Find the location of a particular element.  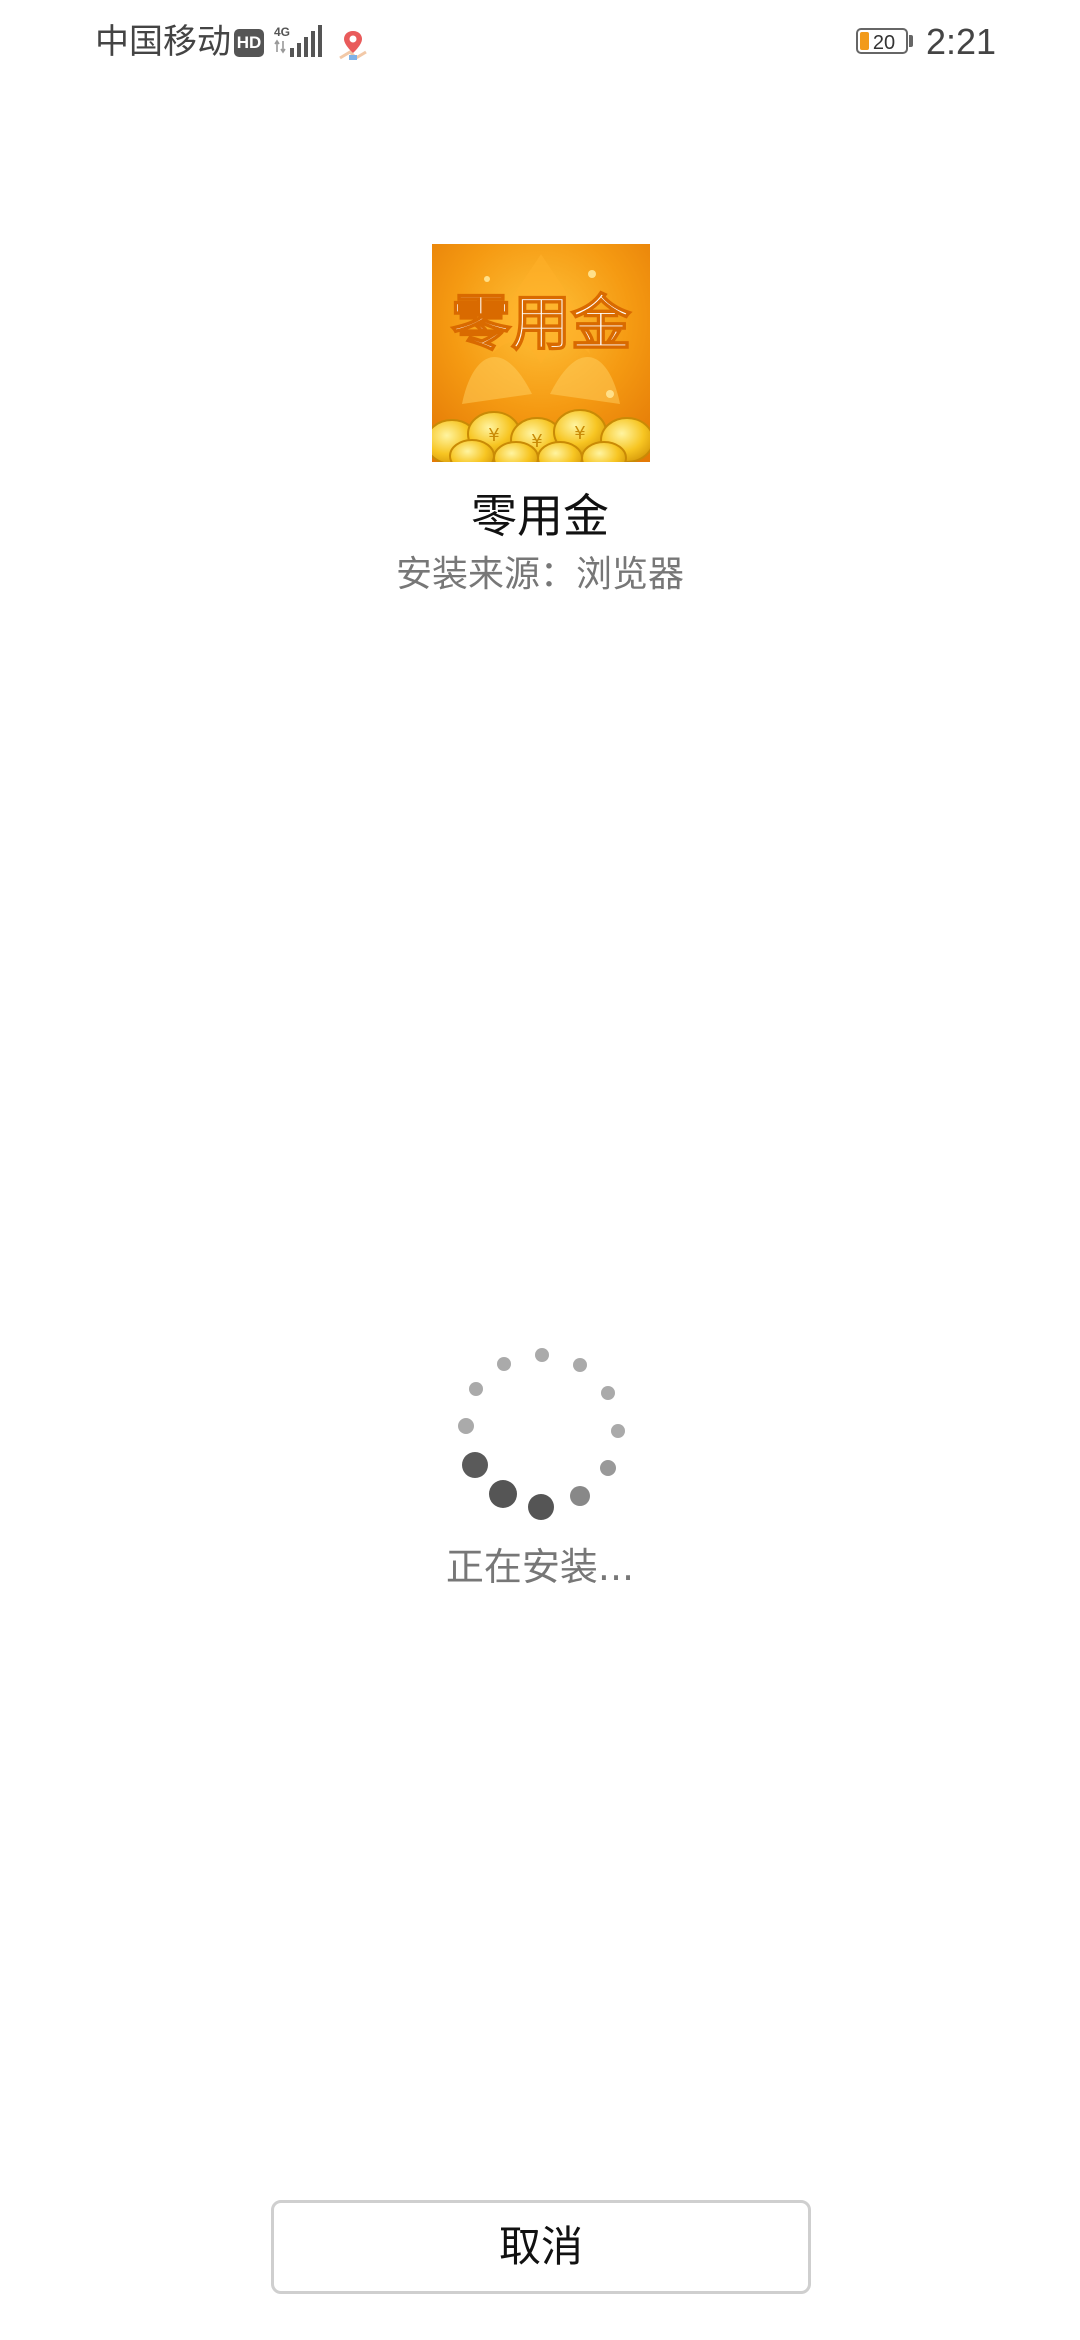

network-type-label: 4G is located at coordinates (282, 32).